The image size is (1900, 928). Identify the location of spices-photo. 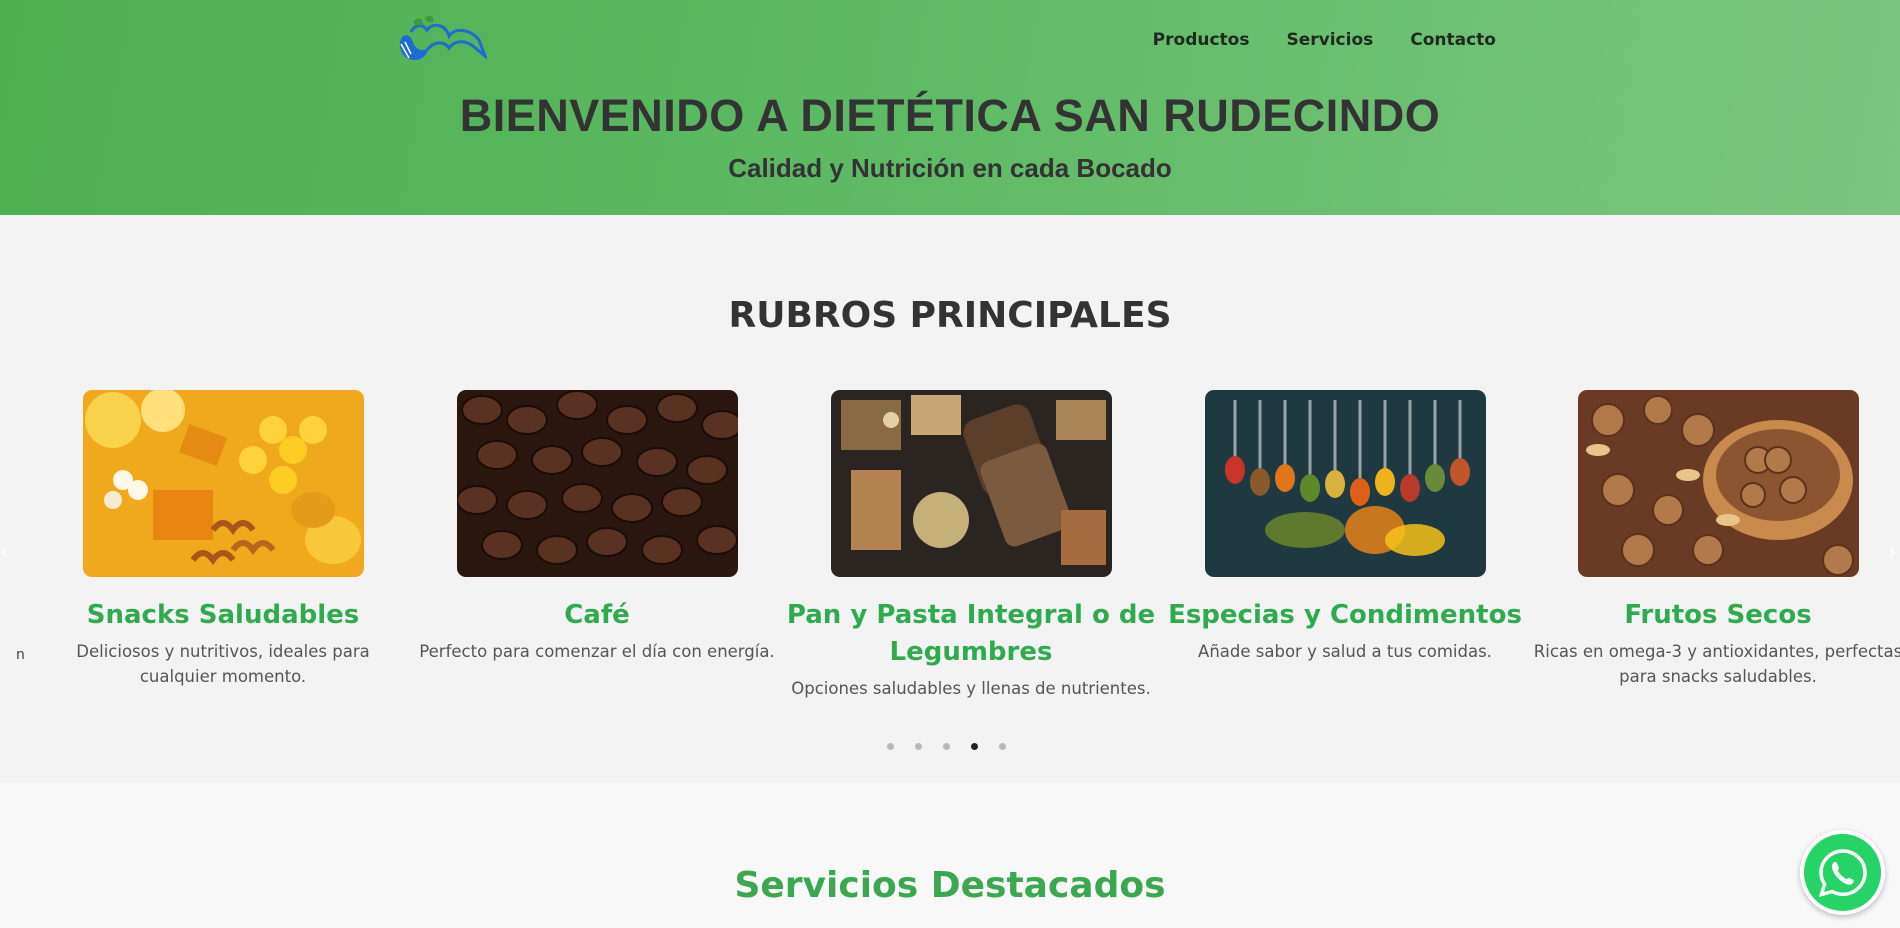
(1345, 483).